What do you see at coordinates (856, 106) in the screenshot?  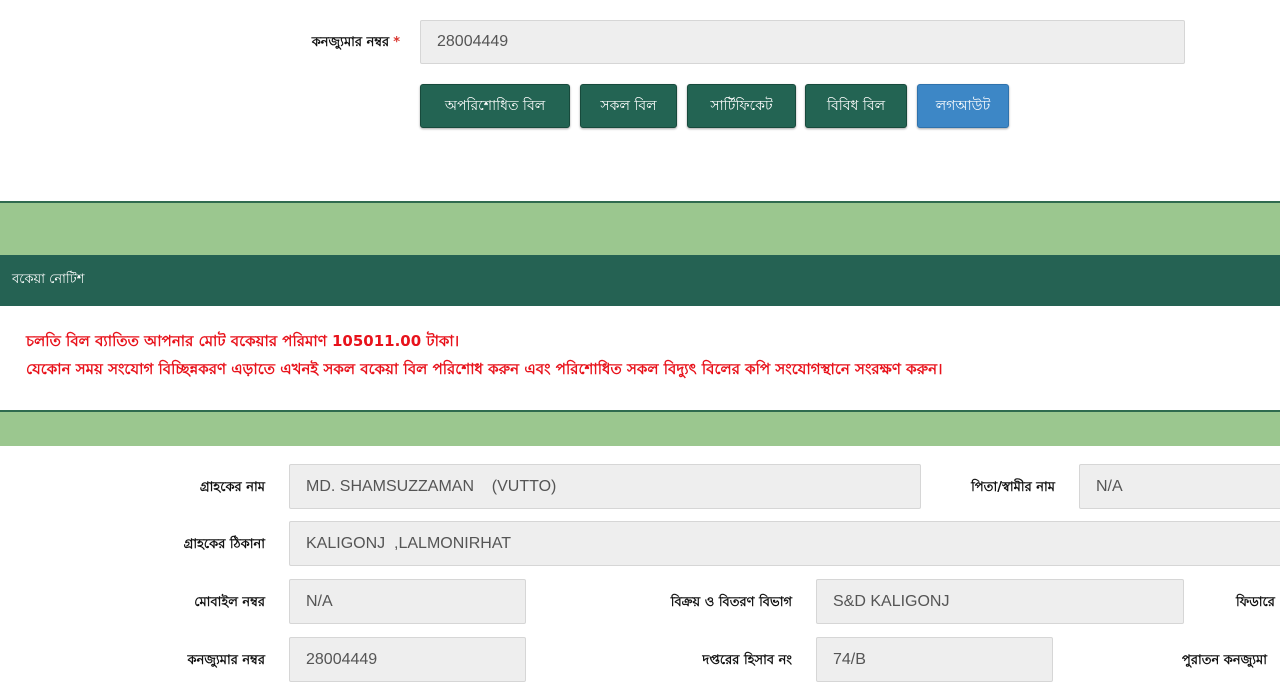 I see `misc-bill-button: বিবিধ বিল` at bounding box center [856, 106].